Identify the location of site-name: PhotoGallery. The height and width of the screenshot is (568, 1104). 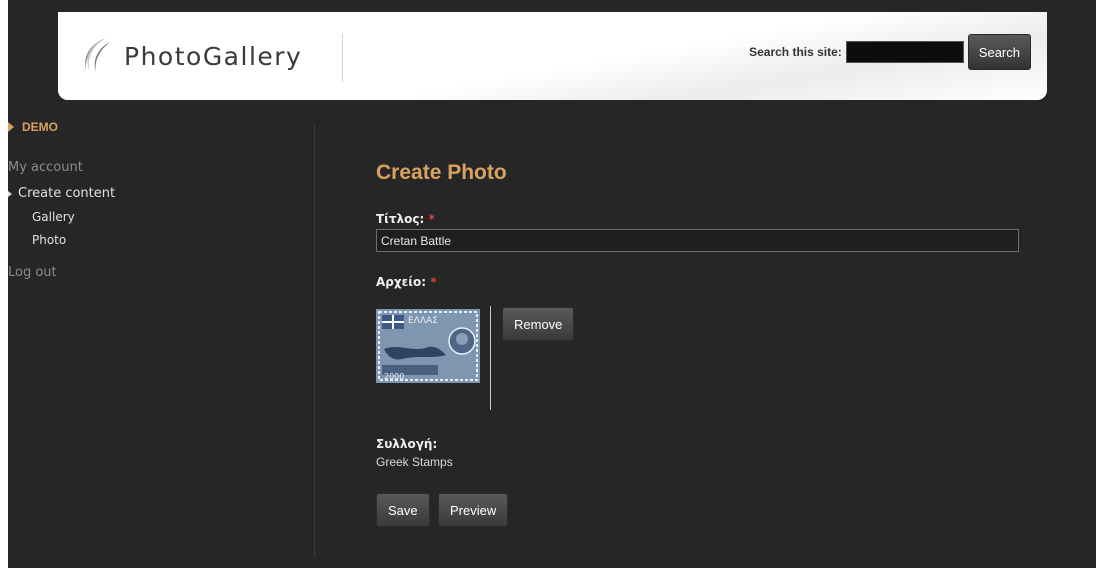
(213, 56).